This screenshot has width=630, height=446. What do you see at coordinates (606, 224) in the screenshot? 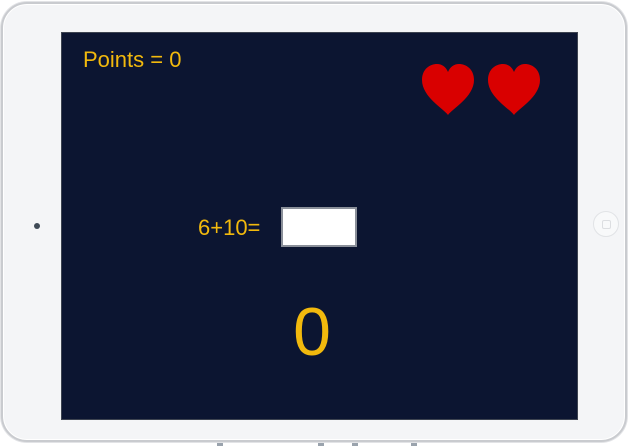
I see `home-button` at bounding box center [606, 224].